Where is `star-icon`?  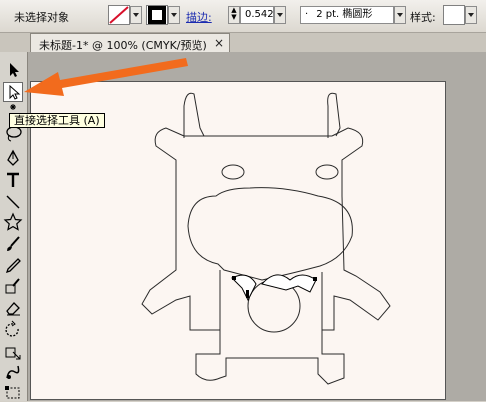
star-icon is located at coordinates (13, 221).